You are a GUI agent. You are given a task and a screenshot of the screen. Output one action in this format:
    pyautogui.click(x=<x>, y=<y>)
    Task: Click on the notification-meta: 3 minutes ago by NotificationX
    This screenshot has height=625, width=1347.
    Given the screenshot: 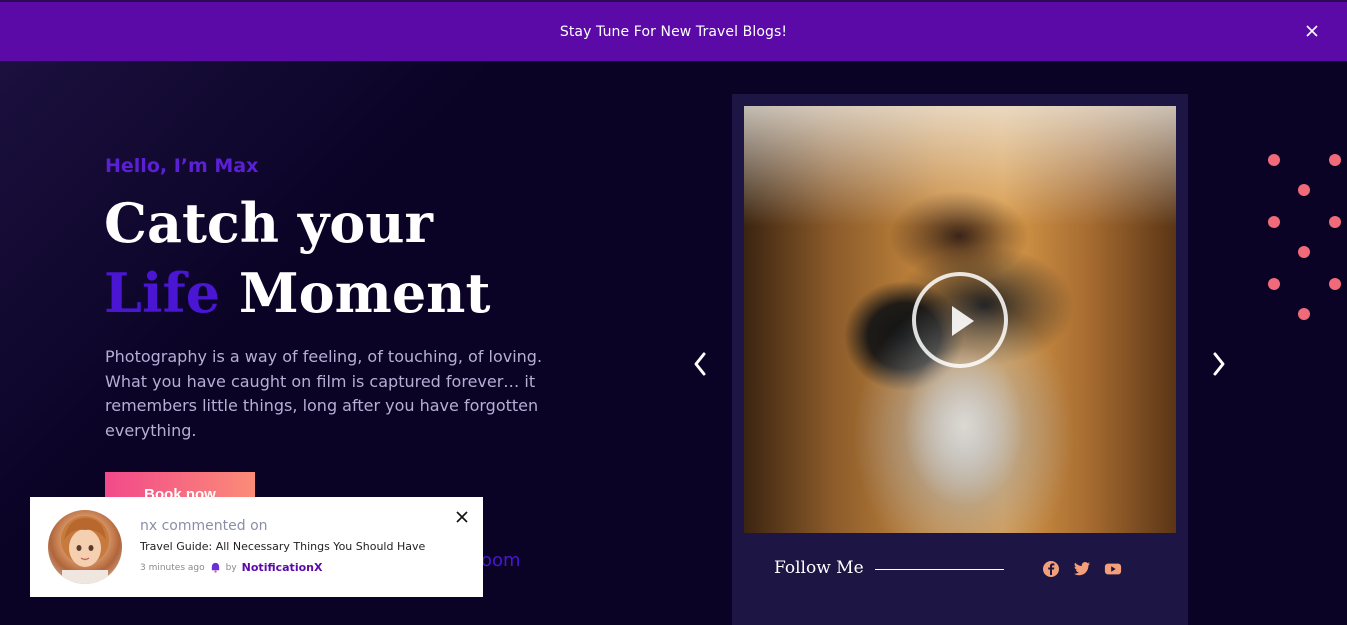 What is the action you would take?
    pyautogui.click(x=231, y=567)
    